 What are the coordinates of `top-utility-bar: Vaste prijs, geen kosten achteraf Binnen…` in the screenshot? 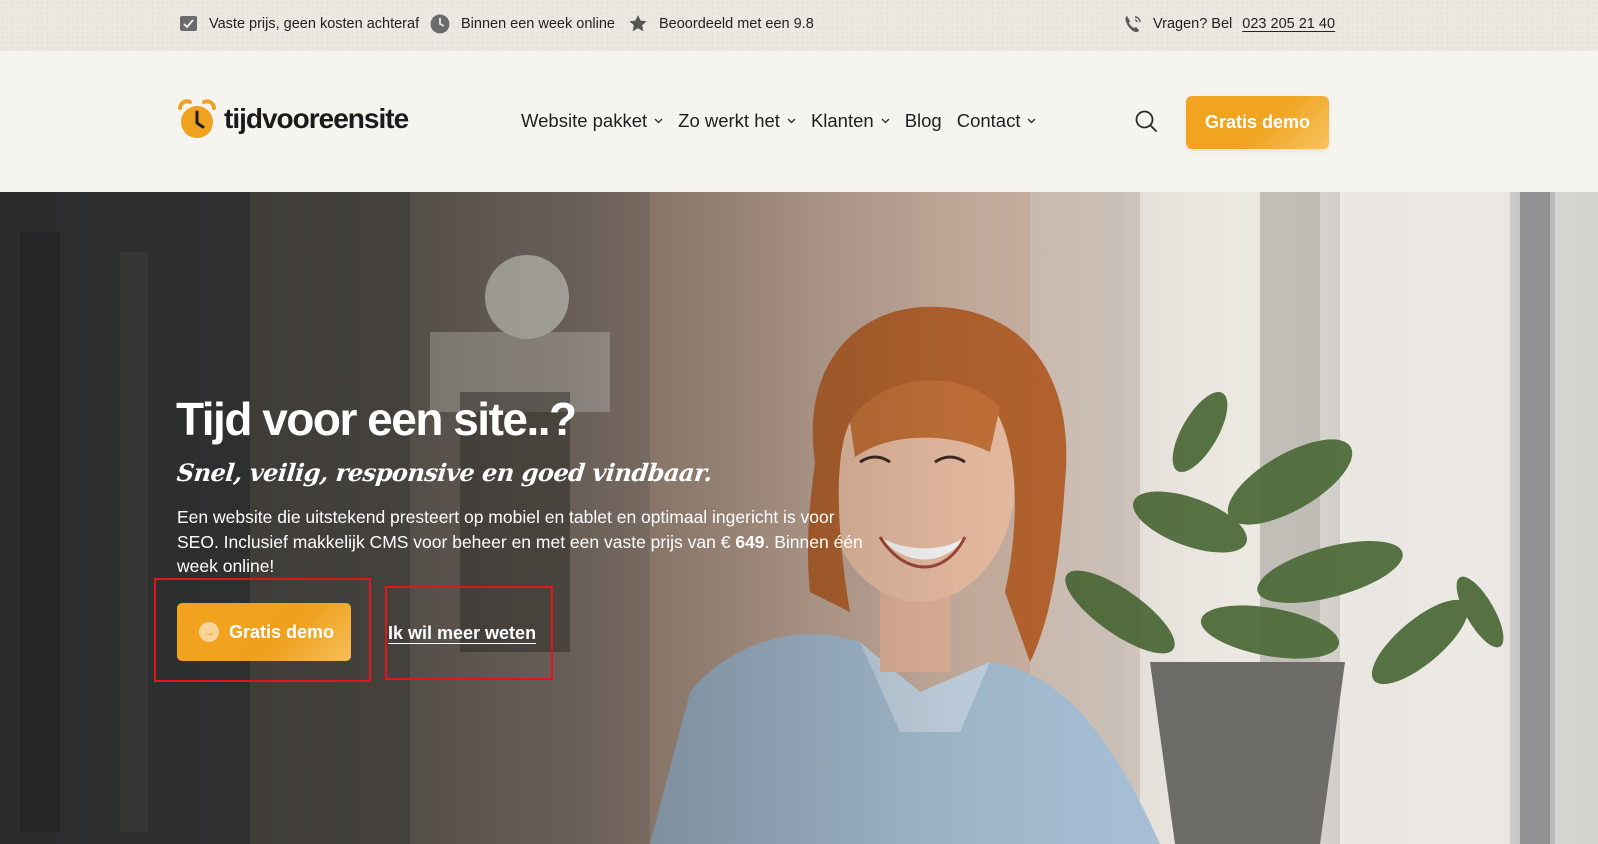 It's located at (799, 25).